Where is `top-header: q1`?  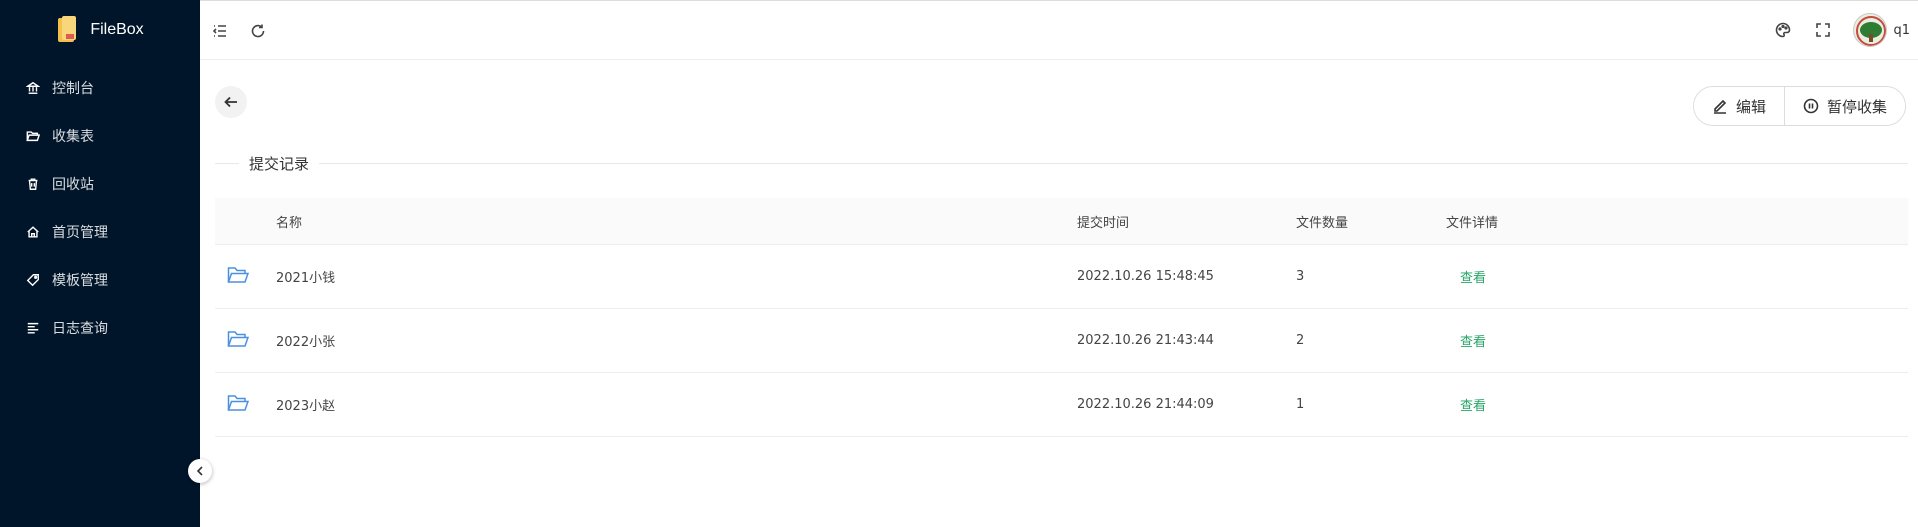
top-header: q1 is located at coordinates (1059, 30).